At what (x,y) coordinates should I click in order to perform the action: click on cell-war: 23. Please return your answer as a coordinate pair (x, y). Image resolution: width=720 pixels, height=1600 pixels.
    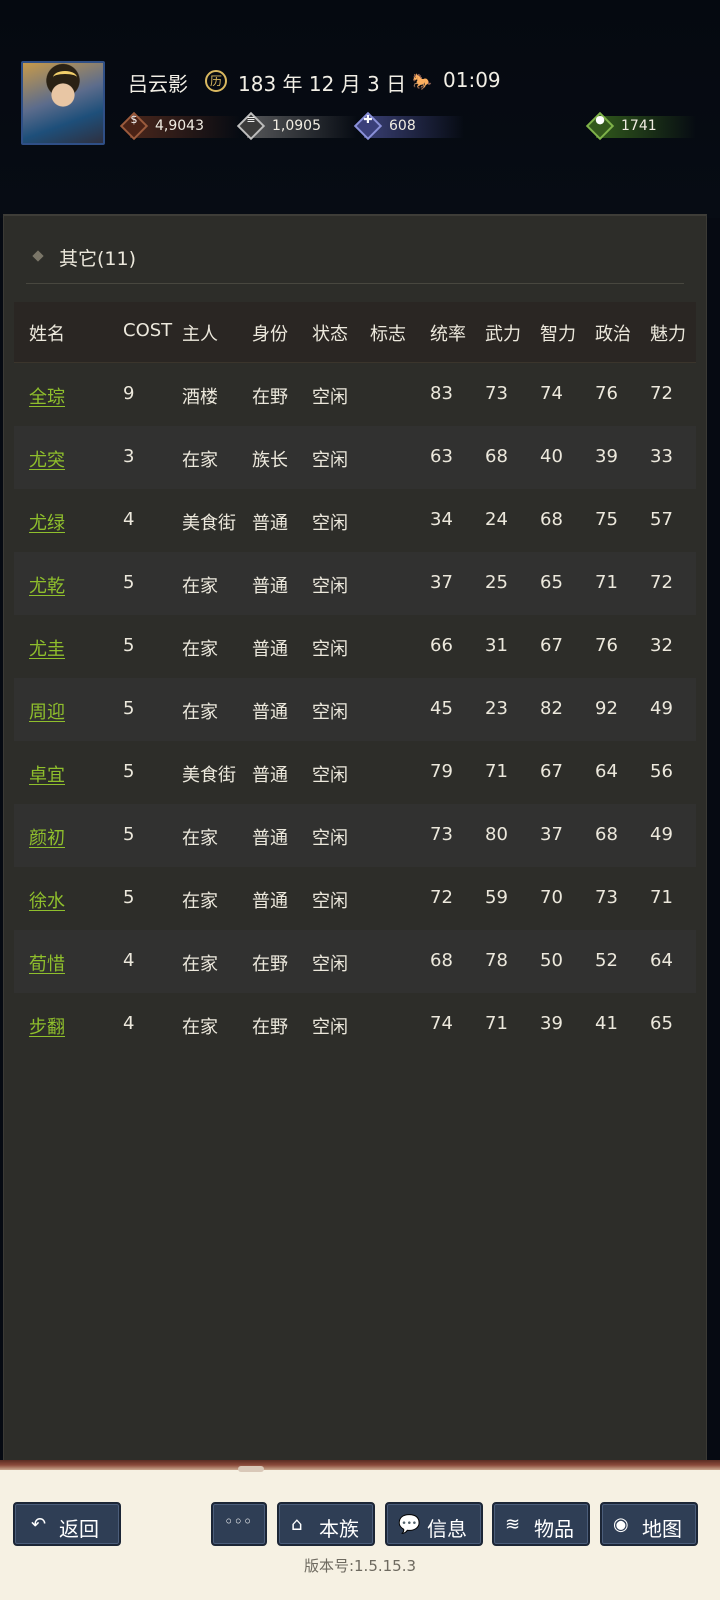
    Looking at the image, I should click on (496, 708).